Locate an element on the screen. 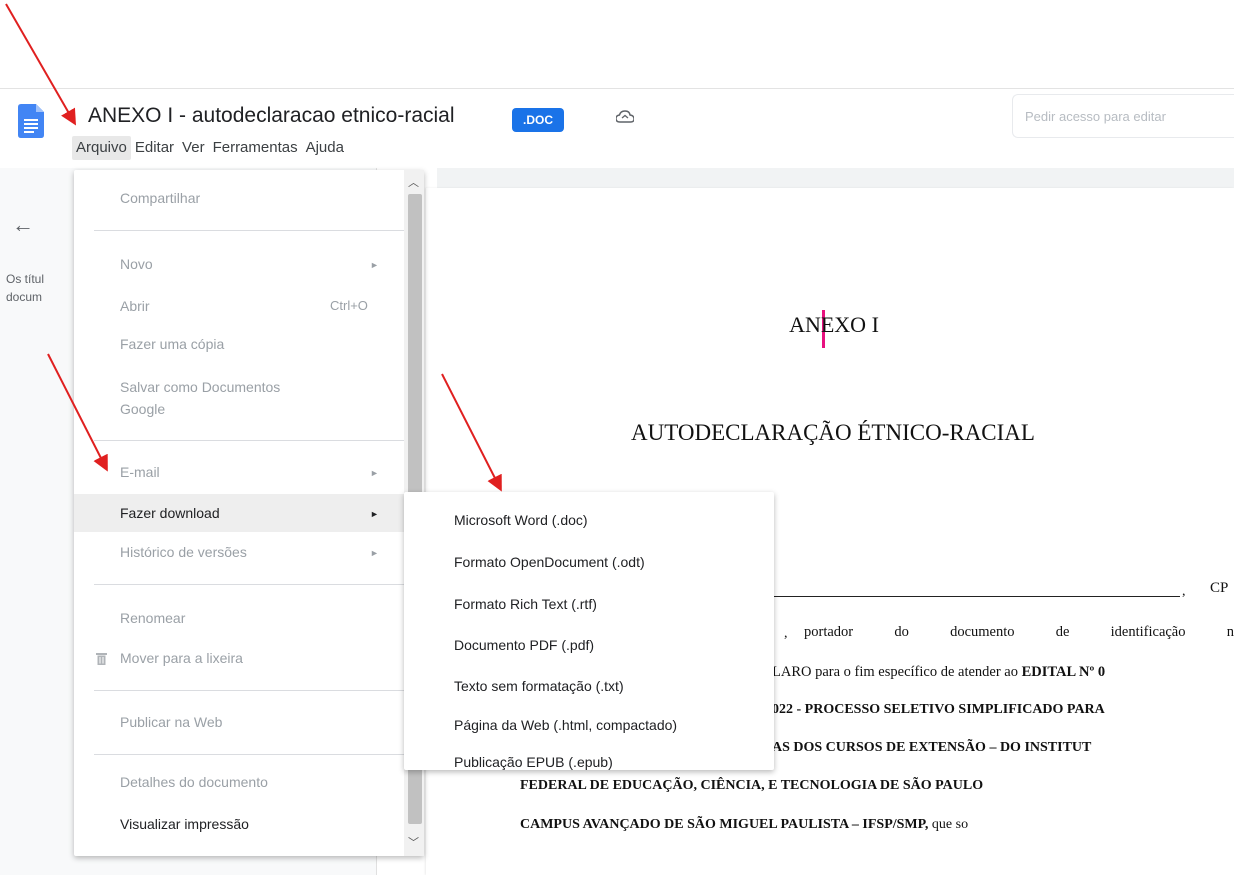  shortcut-open: Ctrl+O is located at coordinates (349, 305).